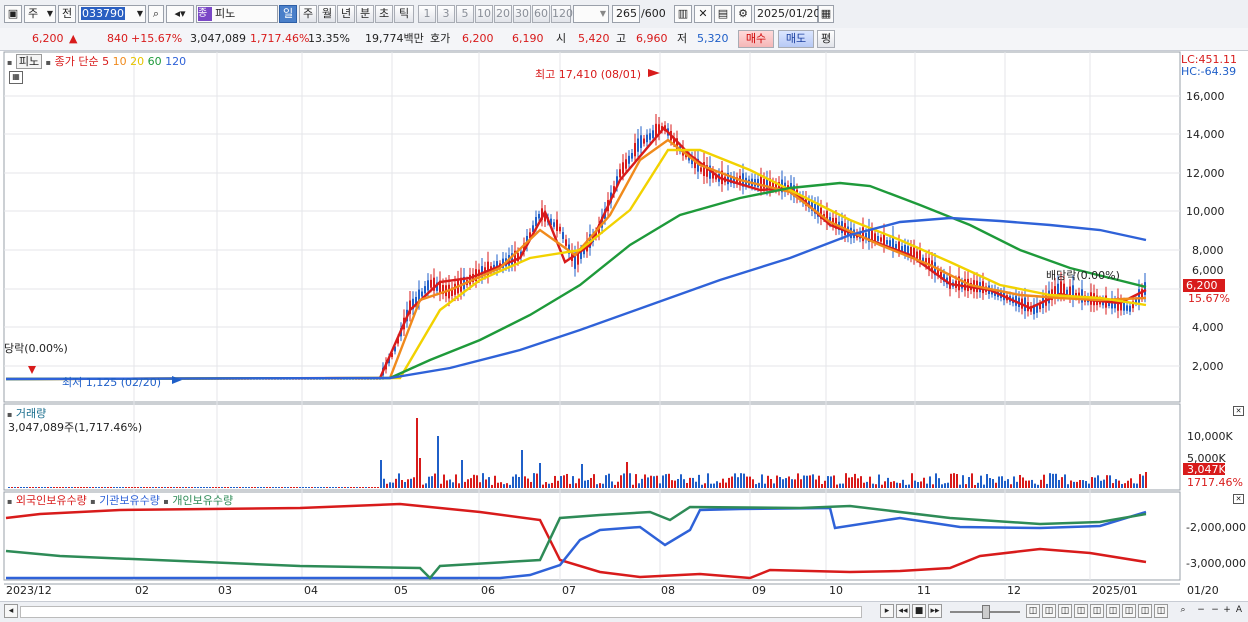 This screenshot has width=1248, height=622. What do you see at coordinates (288, 14) in the screenshot?
I see `tab-day: 일` at bounding box center [288, 14].